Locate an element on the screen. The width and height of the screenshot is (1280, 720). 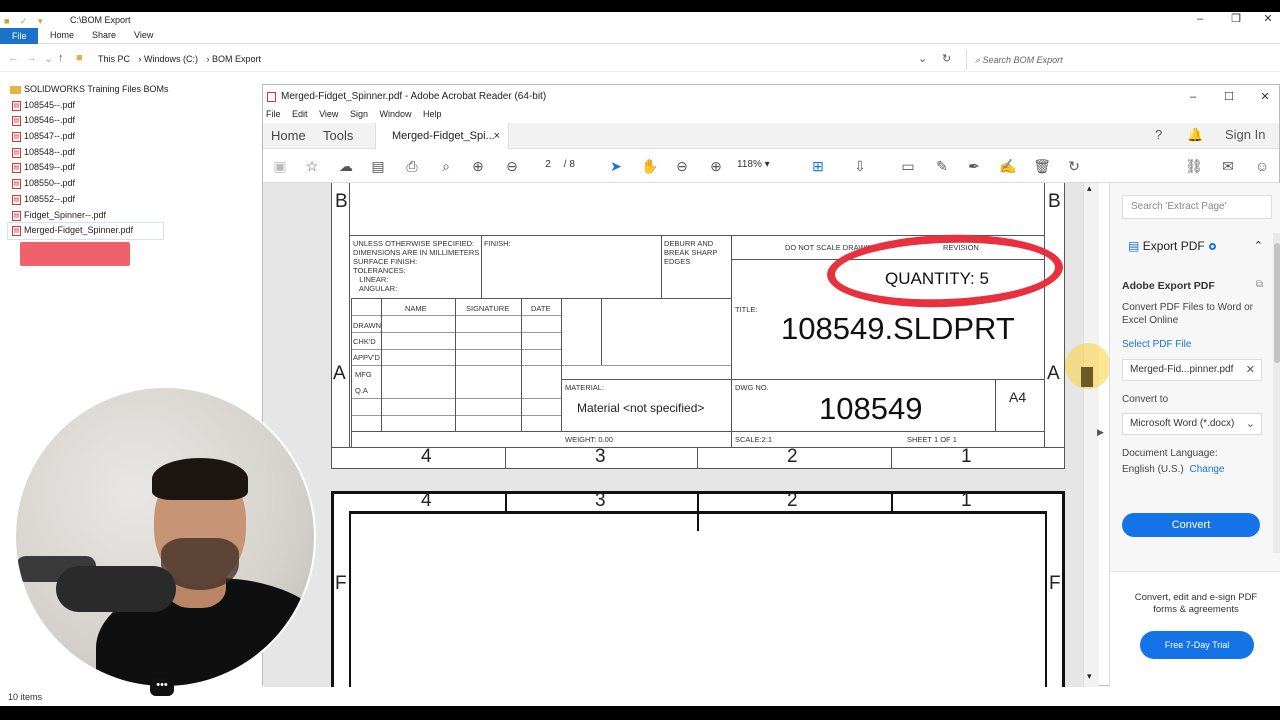
page-down-icon: ⊖ is located at coordinates (512, 166).